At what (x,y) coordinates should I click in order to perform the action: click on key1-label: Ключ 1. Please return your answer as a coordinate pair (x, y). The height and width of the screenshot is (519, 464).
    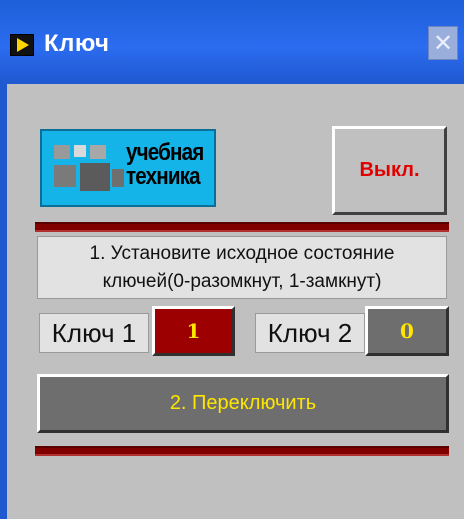
    Looking at the image, I should click on (94, 333).